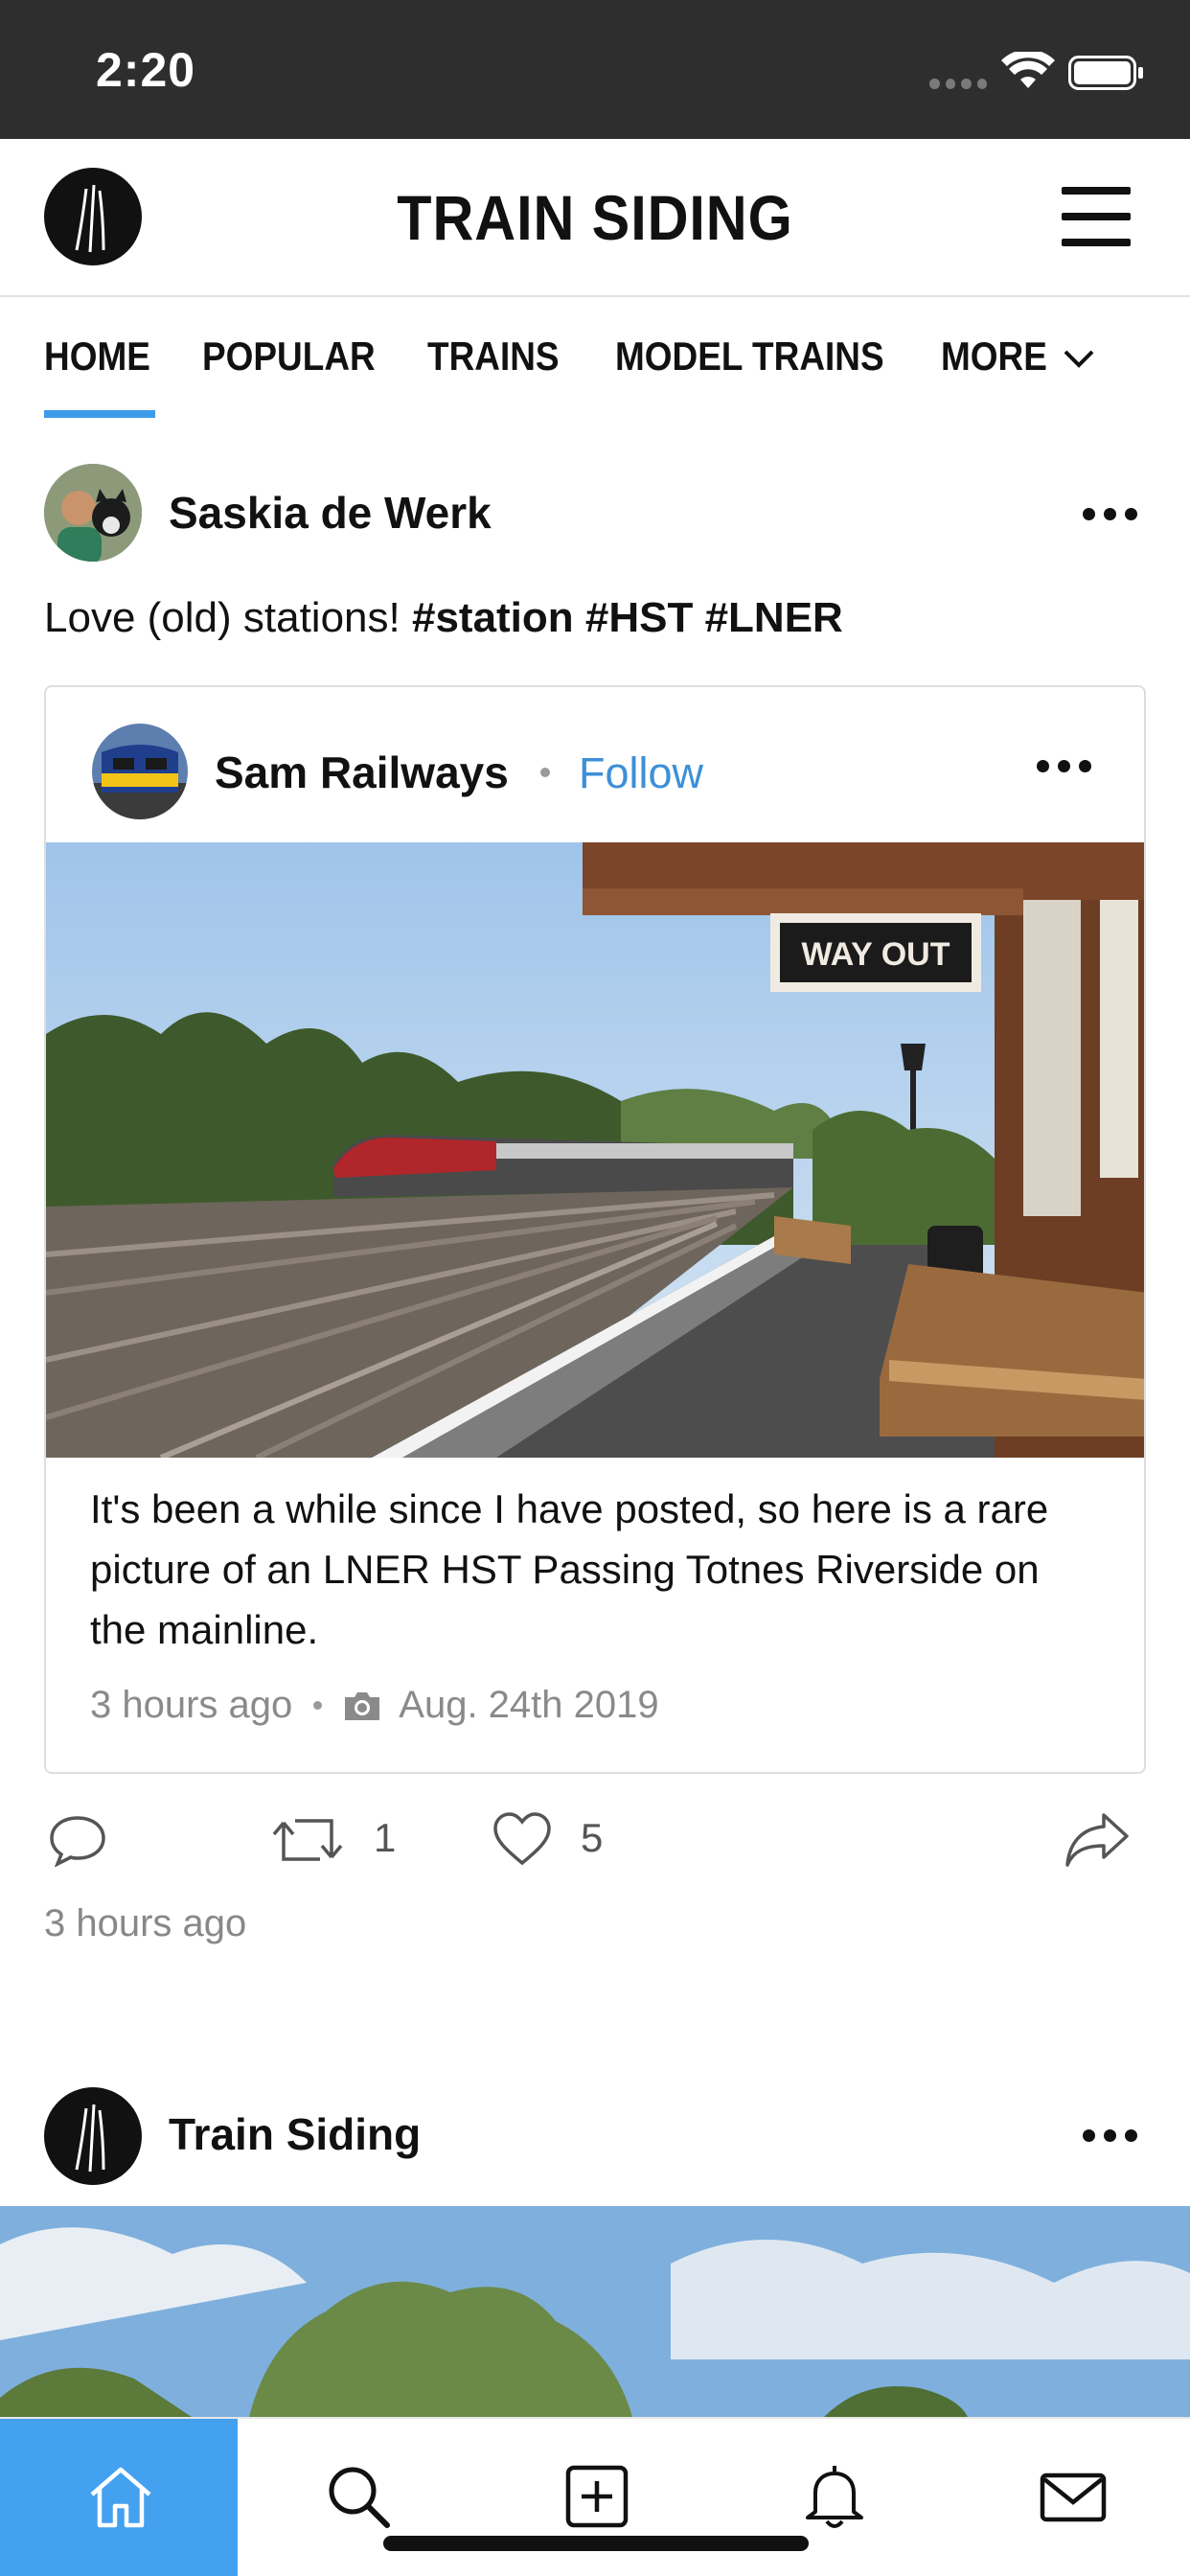 The height and width of the screenshot is (2576, 1190). I want to click on battery-icon, so click(1105, 73).